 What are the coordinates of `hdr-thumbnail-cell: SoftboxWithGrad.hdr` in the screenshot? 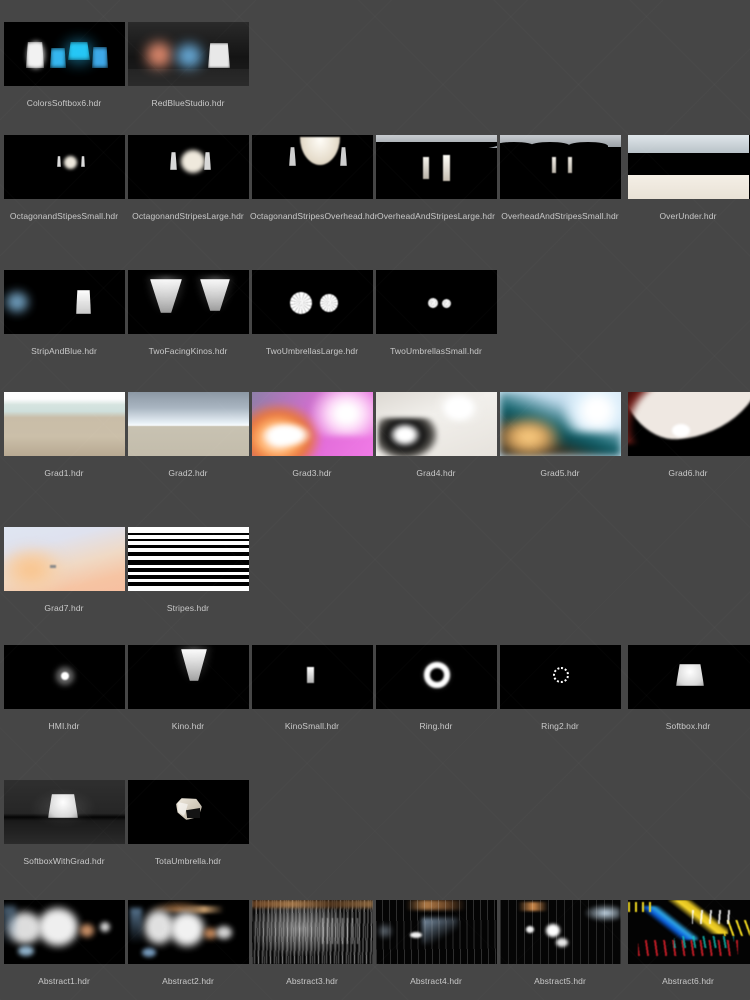 It's located at (64, 835).